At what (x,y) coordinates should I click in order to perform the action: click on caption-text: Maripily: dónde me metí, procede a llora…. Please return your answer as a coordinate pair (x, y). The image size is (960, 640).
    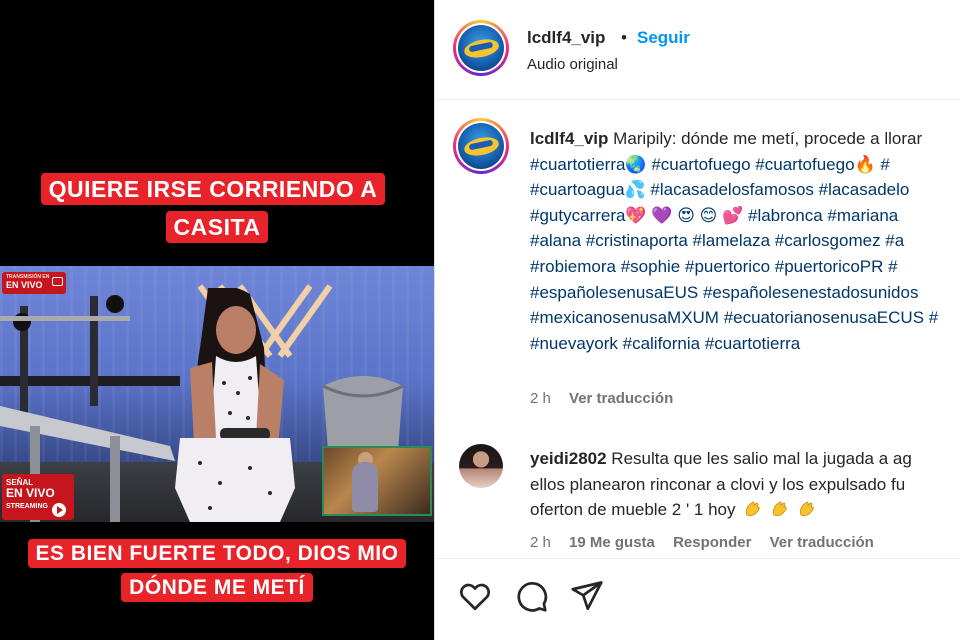
    Looking at the image, I should click on (768, 138).